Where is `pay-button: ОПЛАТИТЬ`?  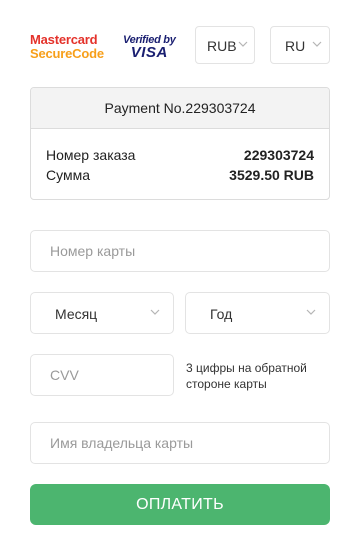
pay-button: ОПЛАТИТЬ is located at coordinates (180, 504).